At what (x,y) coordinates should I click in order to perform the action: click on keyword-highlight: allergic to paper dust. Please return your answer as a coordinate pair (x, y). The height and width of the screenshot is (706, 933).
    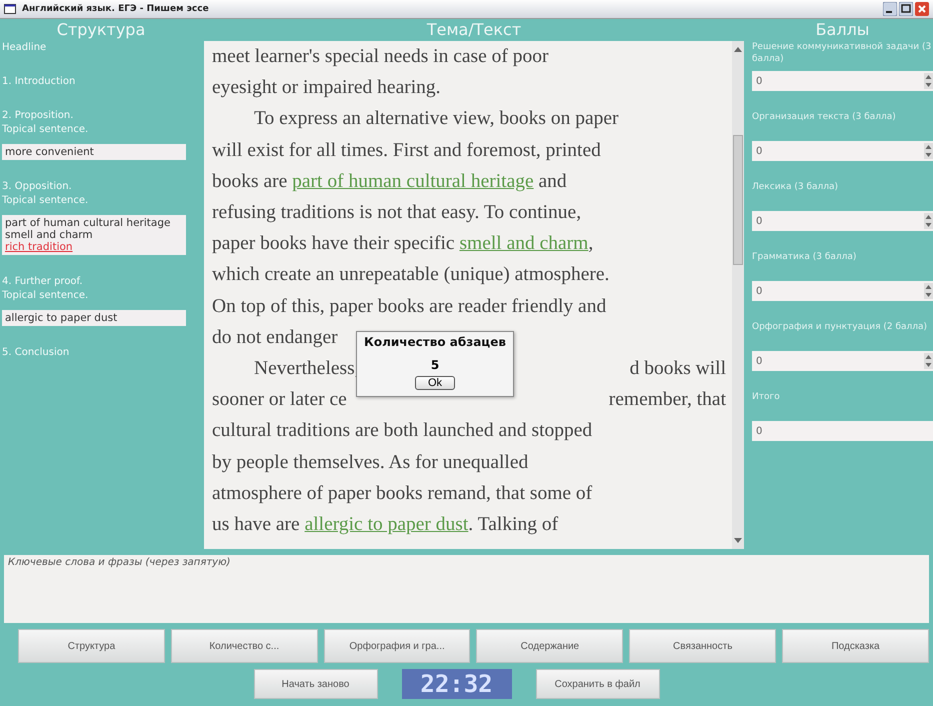
    Looking at the image, I should click on (386, 525).